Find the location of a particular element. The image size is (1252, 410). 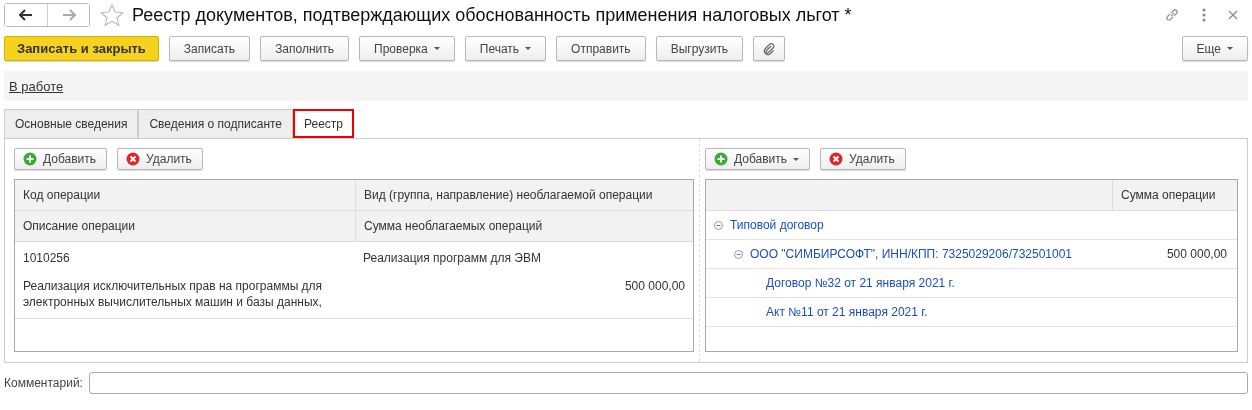

attach-button is located at coordinates (769, 48).